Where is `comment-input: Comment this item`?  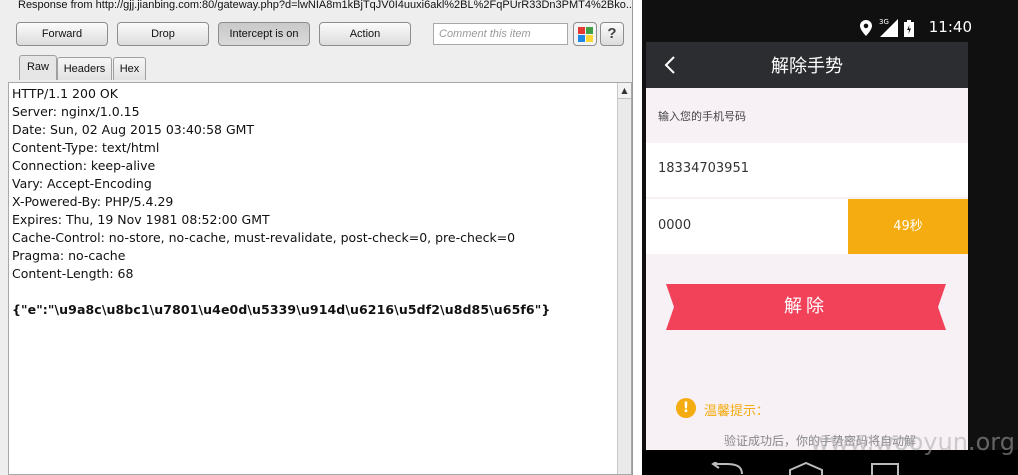 comment-input: Comment this item is located at coordinates (500, 34).